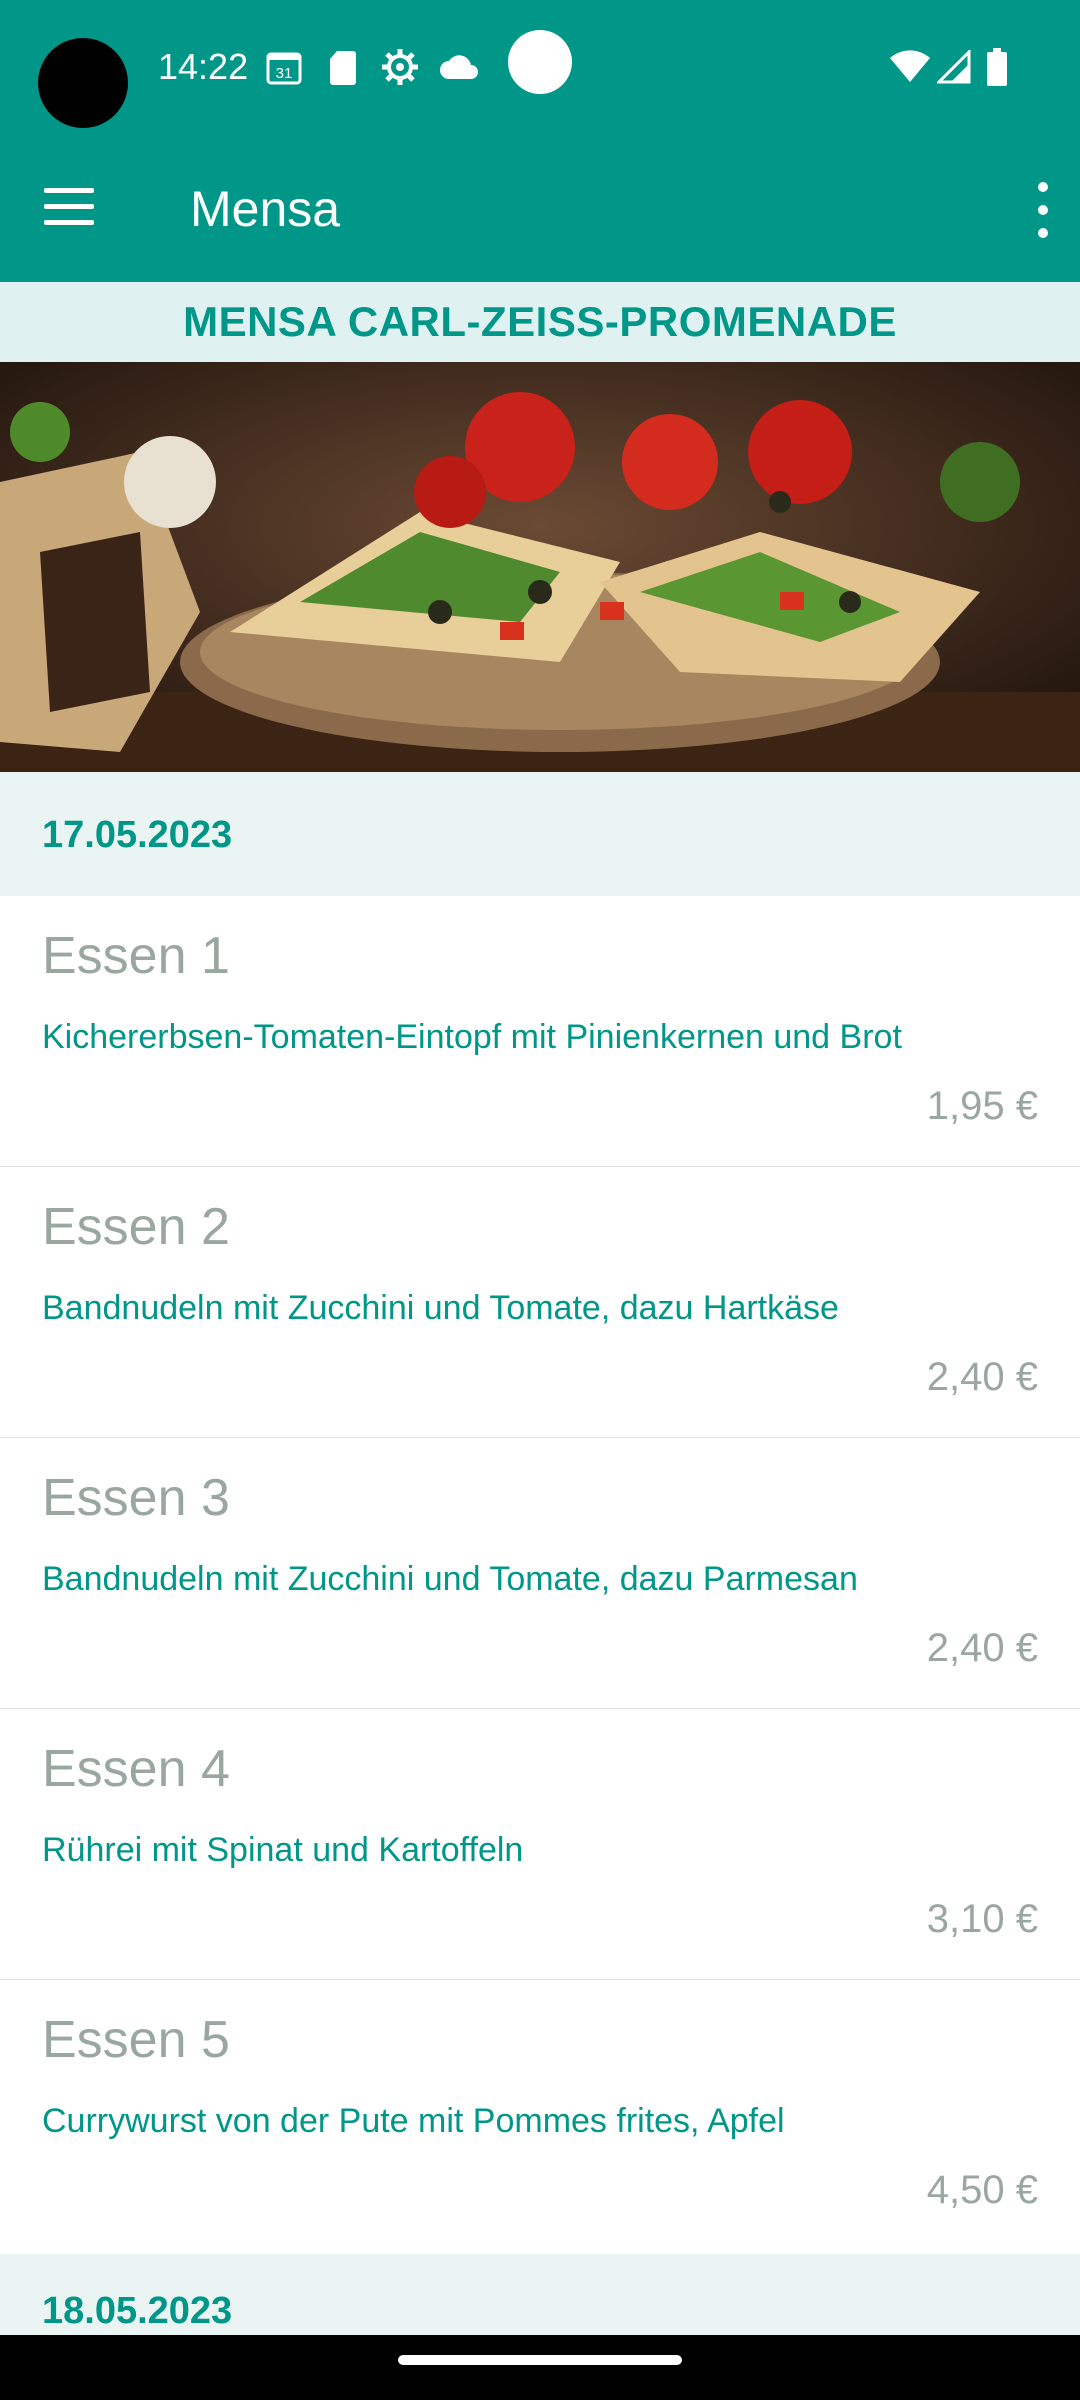  Describe the element at coordinates (137, 835) in the screenshot. I see `date-label: 17.05.2023` at that location.